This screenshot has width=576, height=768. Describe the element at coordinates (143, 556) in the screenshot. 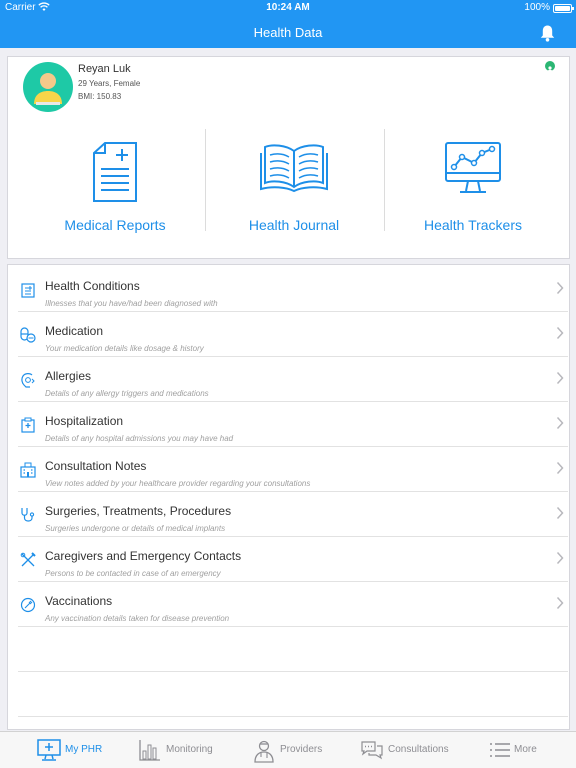

I see `list-item-title: Caregivers and Emergency Contacts` at that location.